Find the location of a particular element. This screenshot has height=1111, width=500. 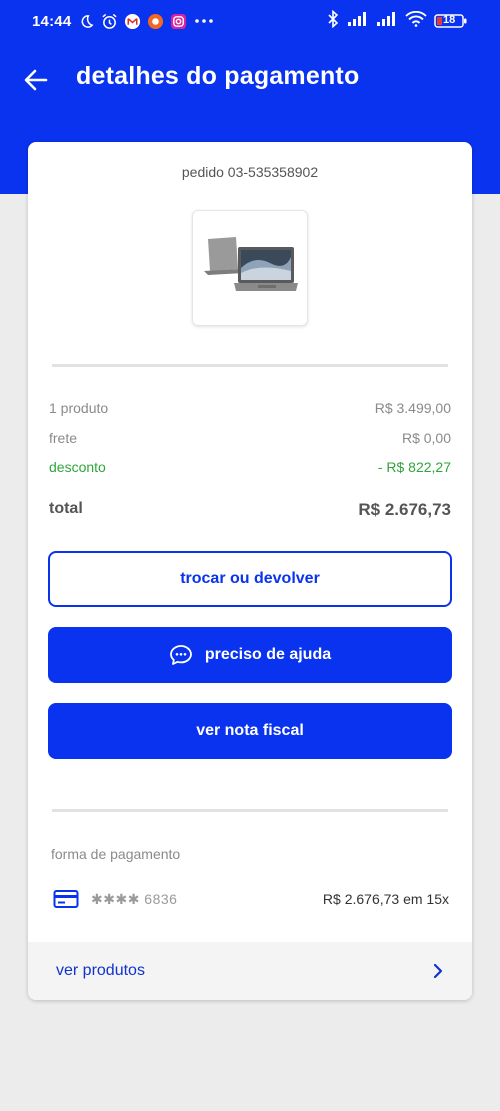

arrow-left-icon is located at coordinates (36, 80).